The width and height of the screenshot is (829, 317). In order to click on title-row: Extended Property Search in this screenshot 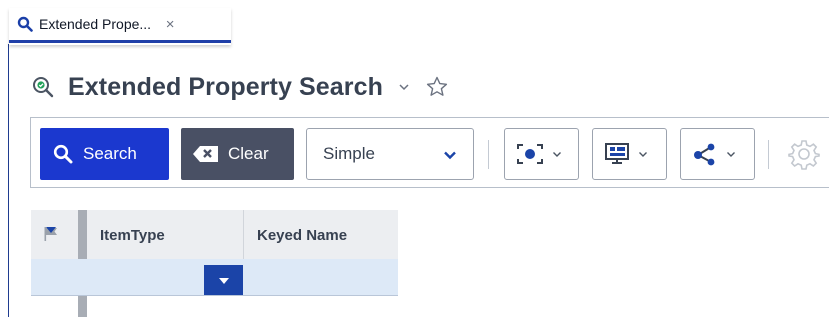, I will do `click(240, 87)`.